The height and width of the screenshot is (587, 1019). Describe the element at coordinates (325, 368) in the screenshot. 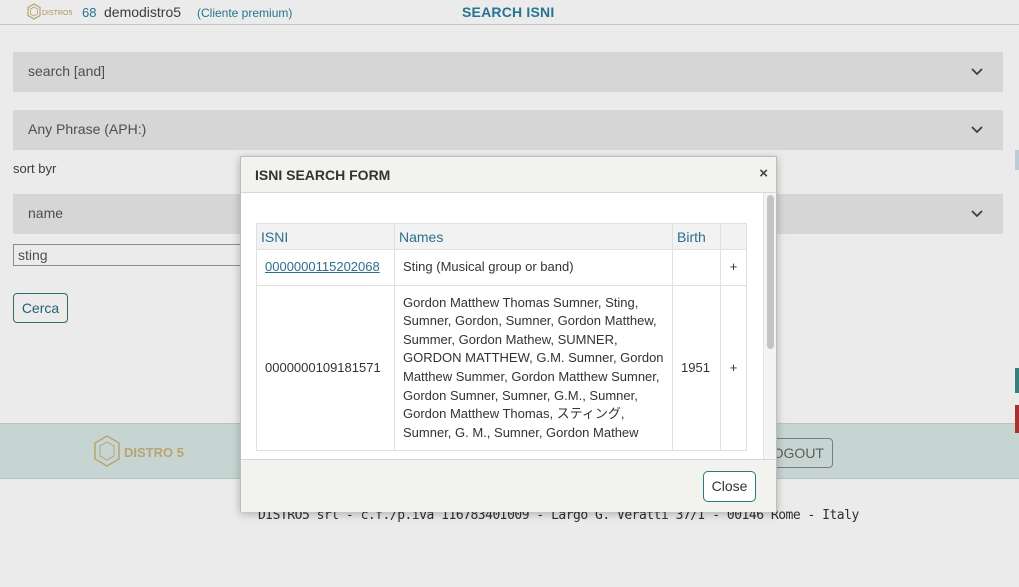

I see `isni-cell: 0000000109181571` at that location.